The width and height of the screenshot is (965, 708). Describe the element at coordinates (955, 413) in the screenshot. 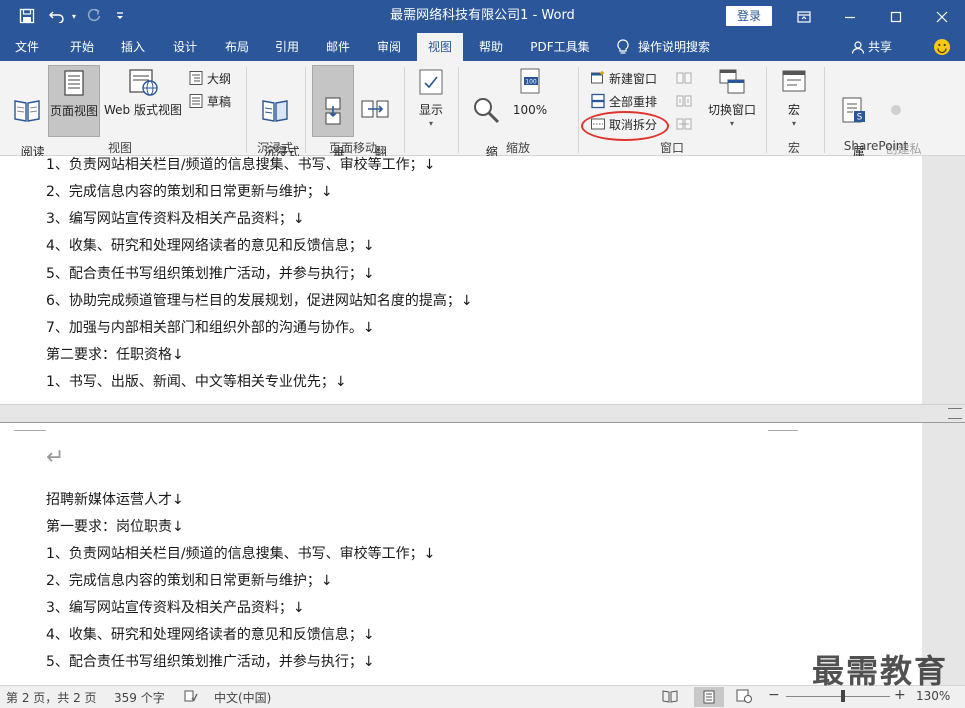

I see `split-handle-icon` at that location.